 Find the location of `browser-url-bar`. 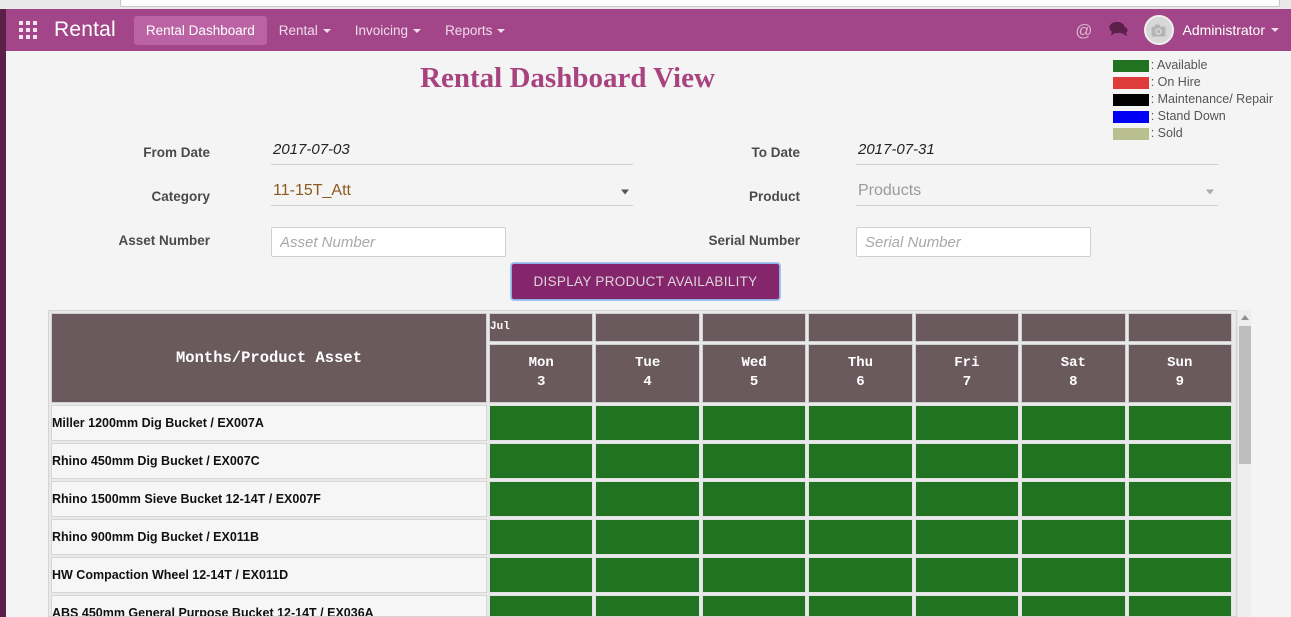

browser-url-bar is located at coordinates (700, 3).